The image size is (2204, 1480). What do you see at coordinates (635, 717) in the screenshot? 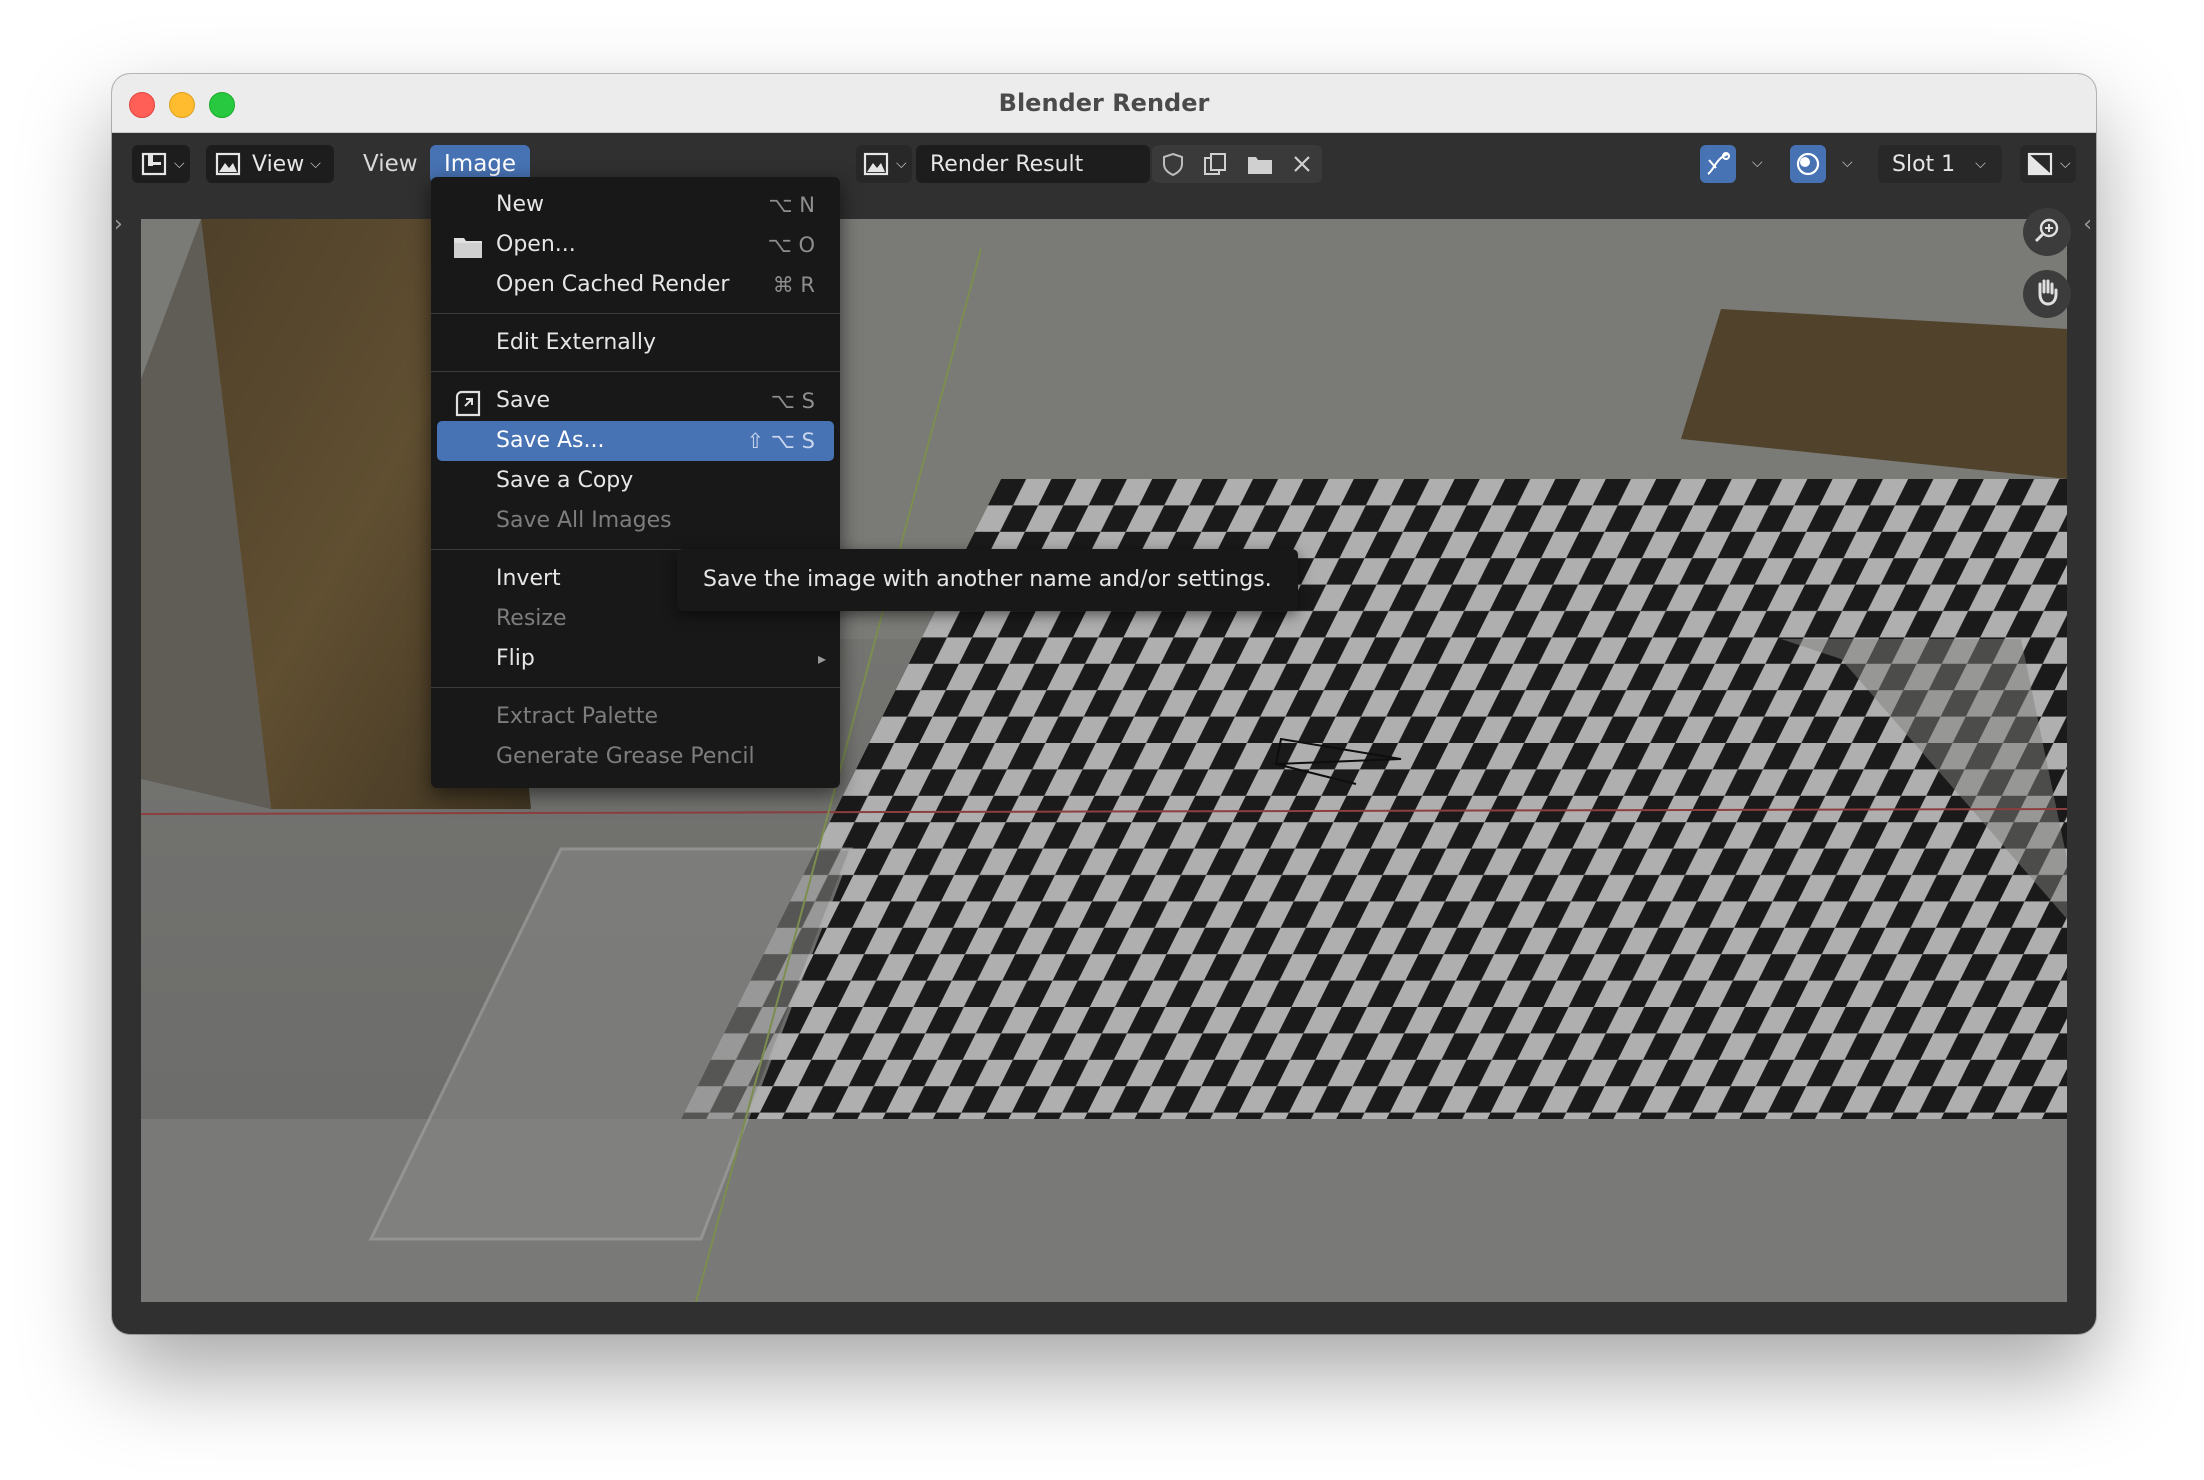
I see `menu-item-extract-palette: Extract Palette` at bounding box center [635, 717].